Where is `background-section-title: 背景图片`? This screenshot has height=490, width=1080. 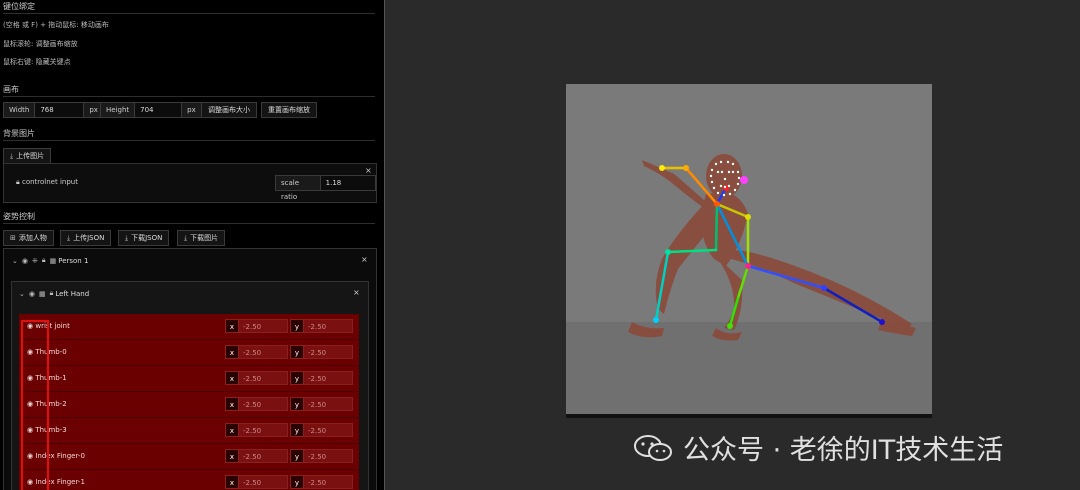 background-section-title: 背景图片 is located at coordinates (19, 133).